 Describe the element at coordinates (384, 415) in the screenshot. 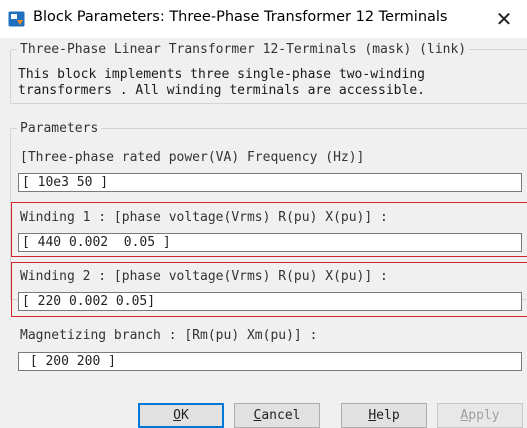

I see `help-button: Help` at that location.